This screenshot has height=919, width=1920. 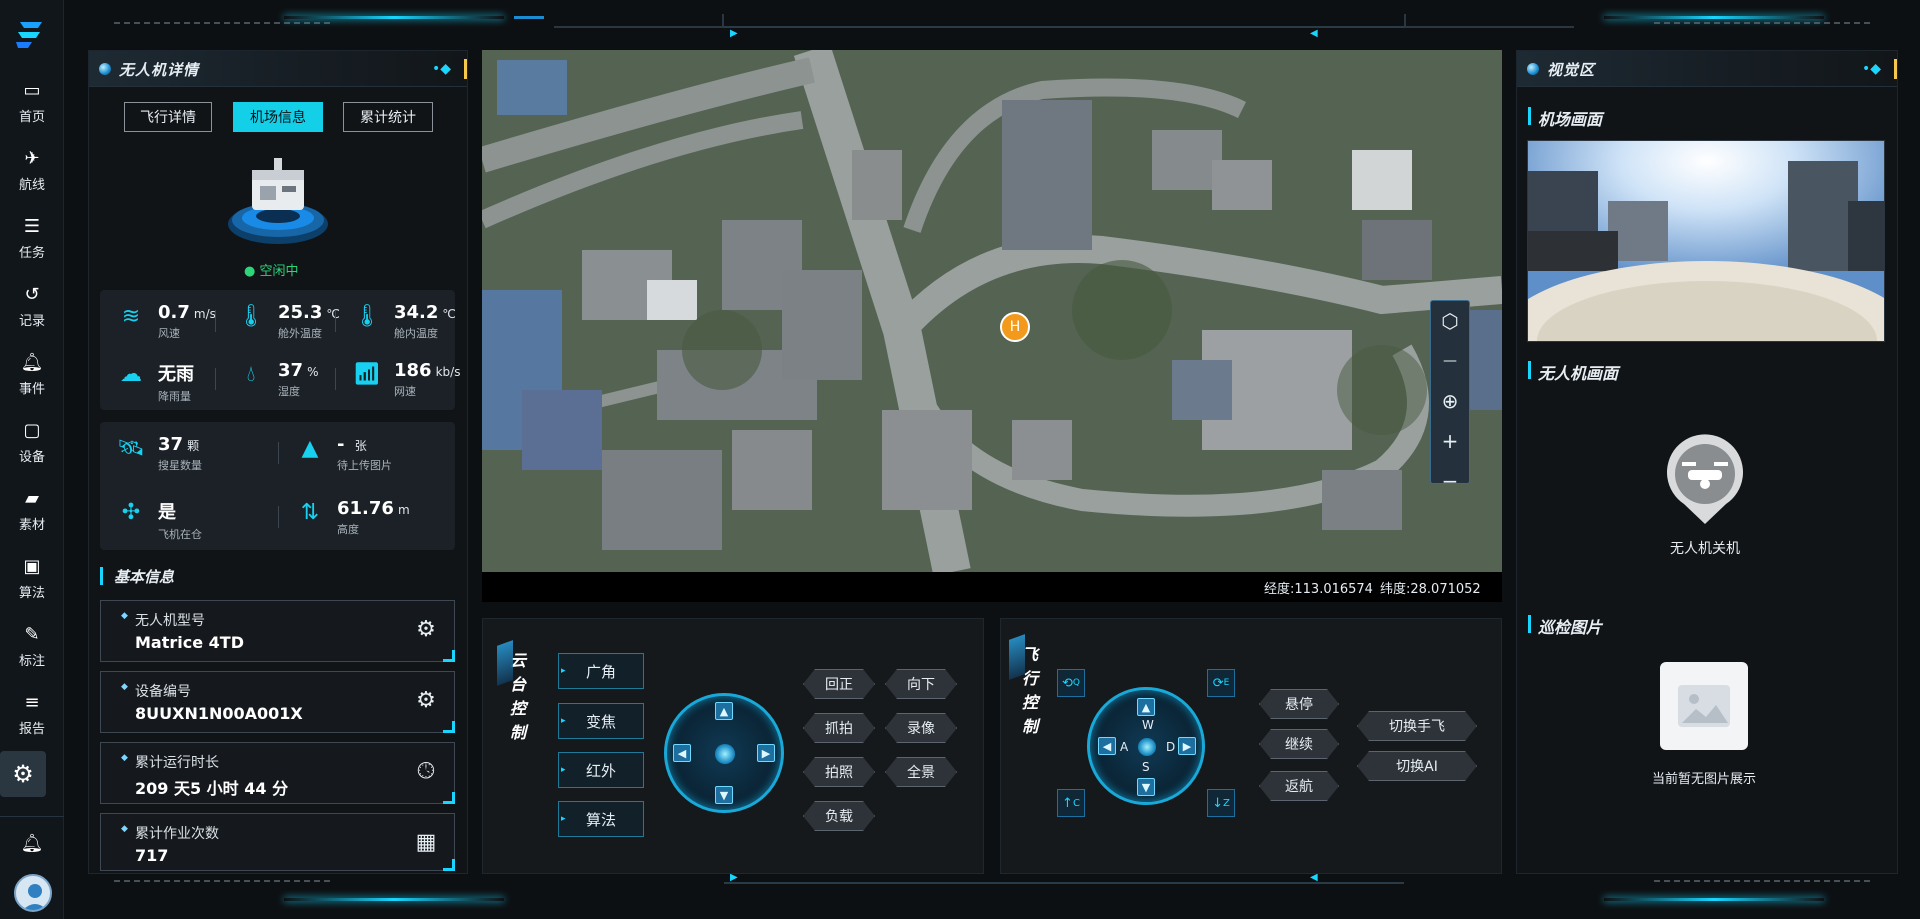 What do you see at coordinates (159, 520) in the screenshot?
I see `stat-drone-in-dock: ✣ 是飞机在仓` at bounding box center [159, 520].